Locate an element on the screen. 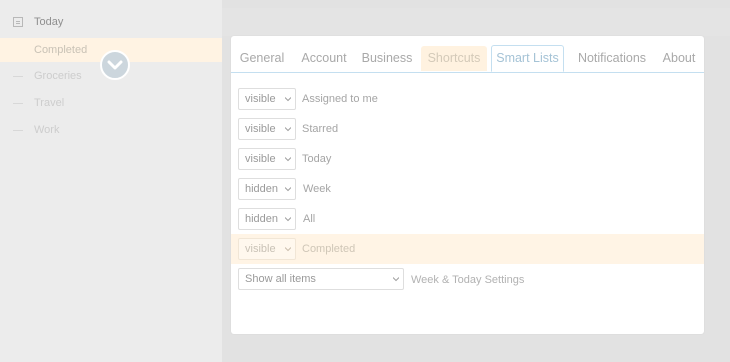 The width and height of the screenshot is (730, 362). smart-list-name: Week is located at coordinates (317, 189).